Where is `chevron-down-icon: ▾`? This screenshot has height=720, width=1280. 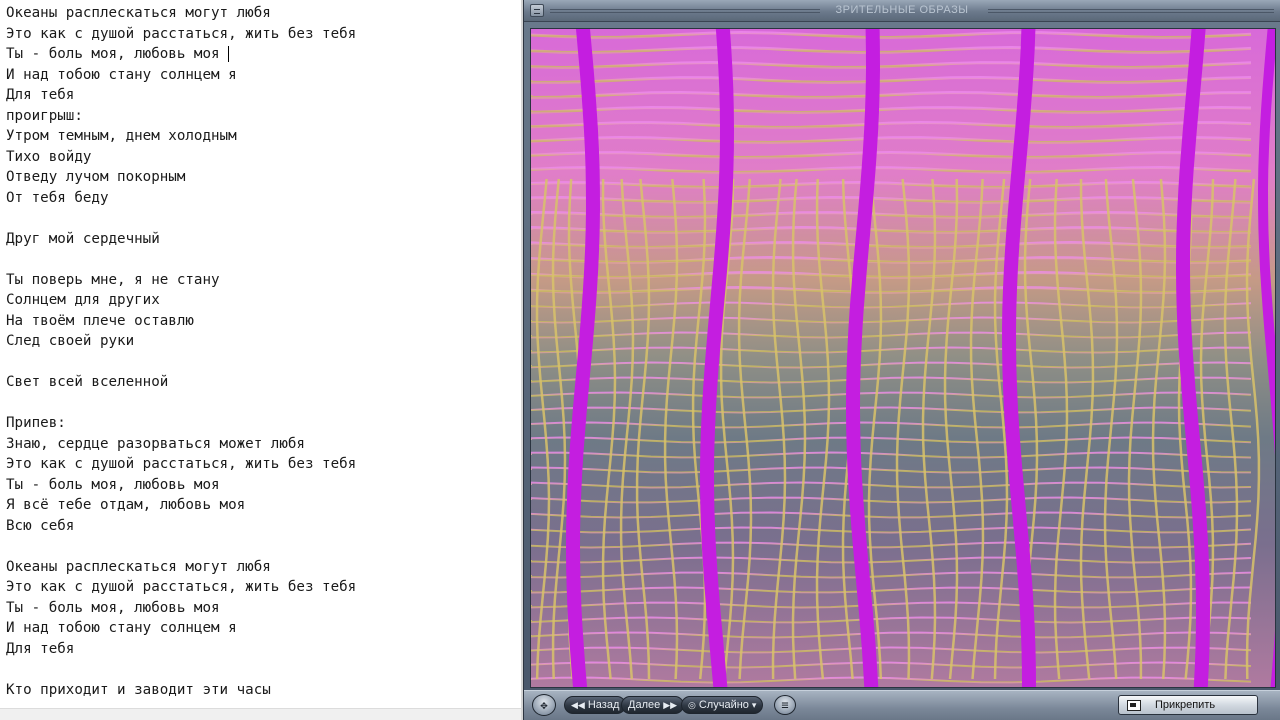 chevron-down-icon: ▾ is located at coordinates (754, 705).